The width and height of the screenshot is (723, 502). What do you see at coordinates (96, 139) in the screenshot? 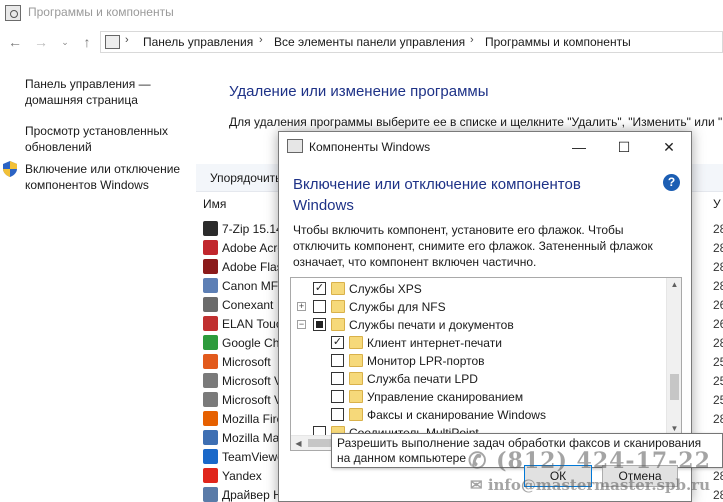
I see `sidebar-item-updates: Просмотр установленных обновлений` at bounding box center [96, 139].